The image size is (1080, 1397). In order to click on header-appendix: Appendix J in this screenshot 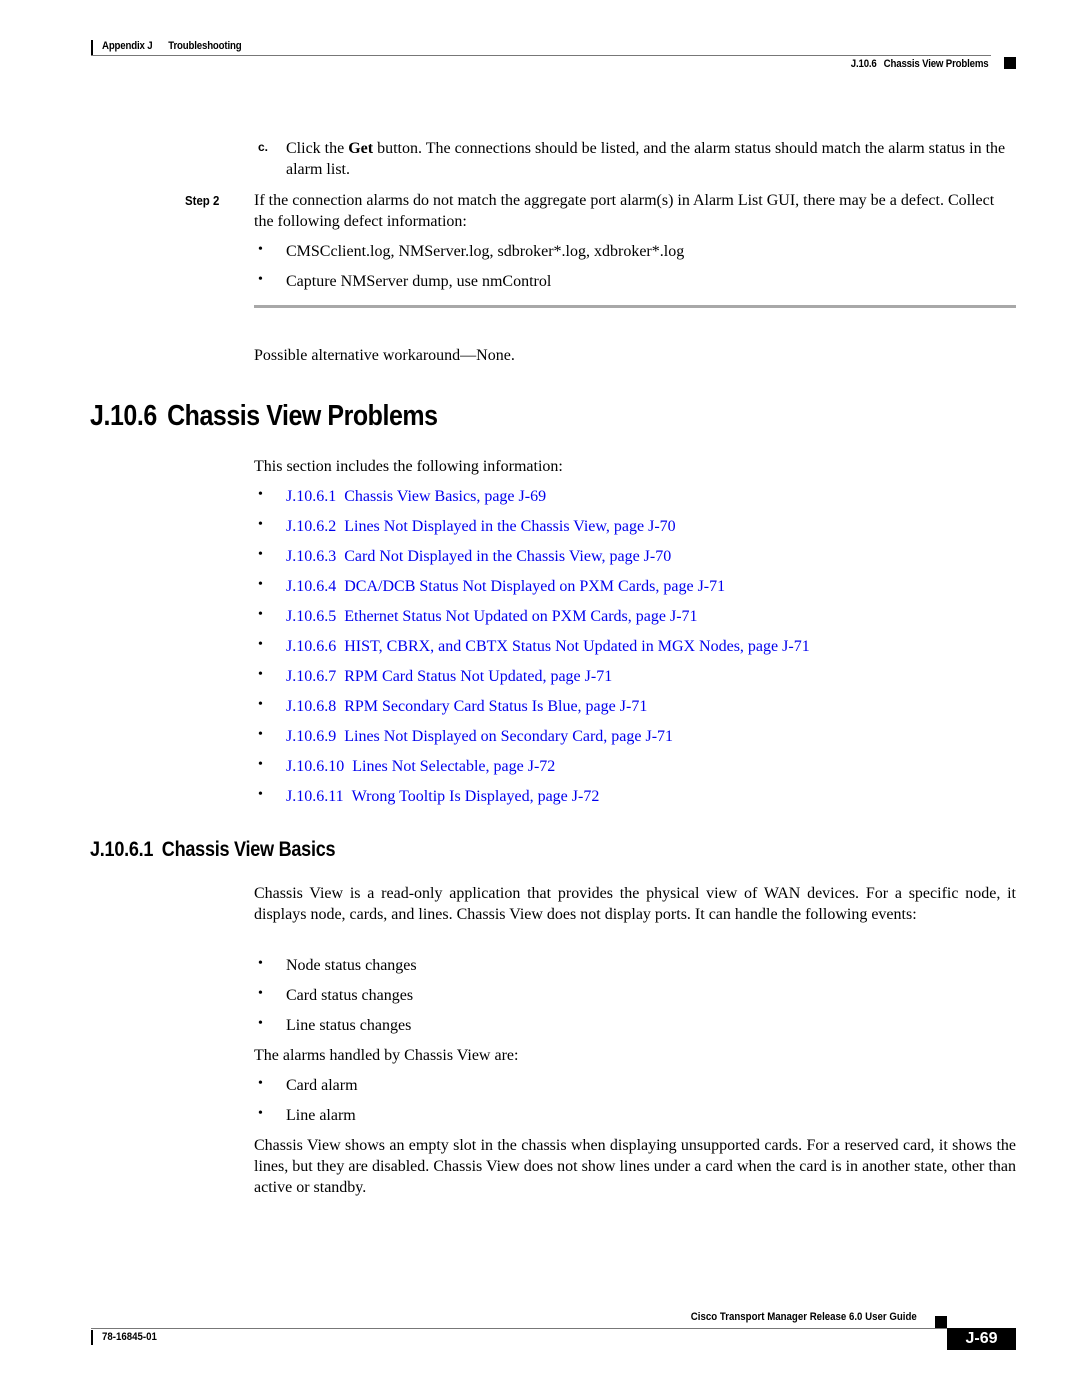, I will do `click(127, 46)`.